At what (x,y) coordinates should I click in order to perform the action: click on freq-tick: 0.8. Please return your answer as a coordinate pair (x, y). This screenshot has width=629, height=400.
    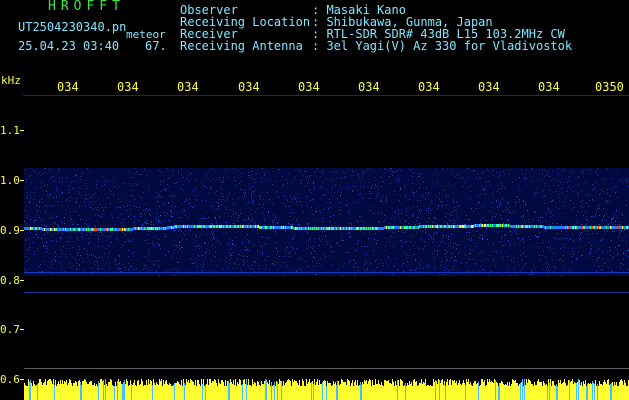
    Looking at the image, I should click on (10, 280).